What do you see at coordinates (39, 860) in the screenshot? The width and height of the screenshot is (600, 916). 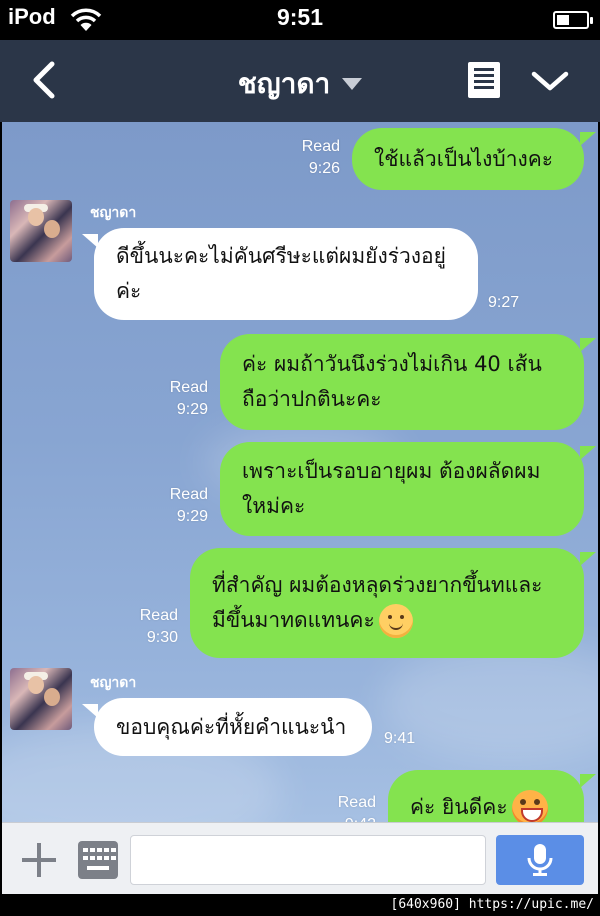 I see `plus-icon` at bounding box center [39, 860].